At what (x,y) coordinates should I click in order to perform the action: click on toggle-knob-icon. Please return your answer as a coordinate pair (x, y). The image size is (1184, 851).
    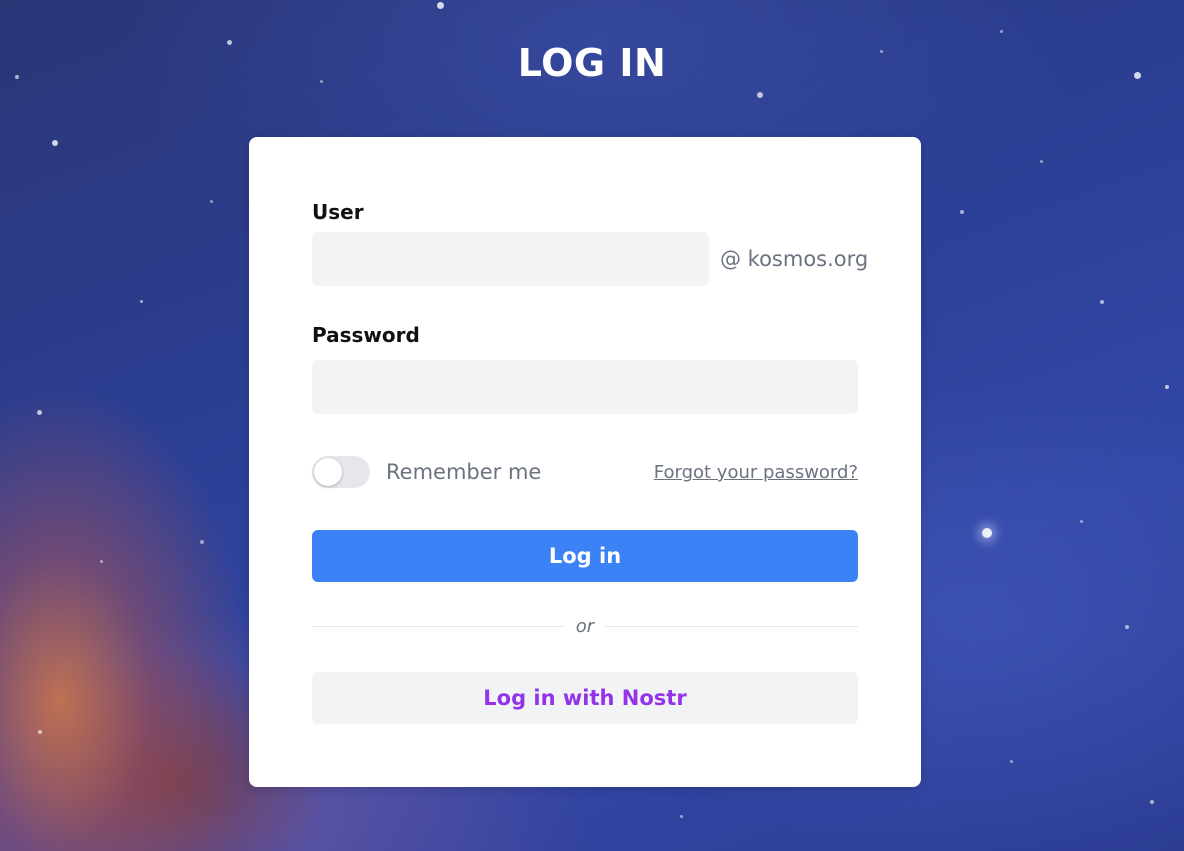
    Looking at the image, I should click on (328, 472).